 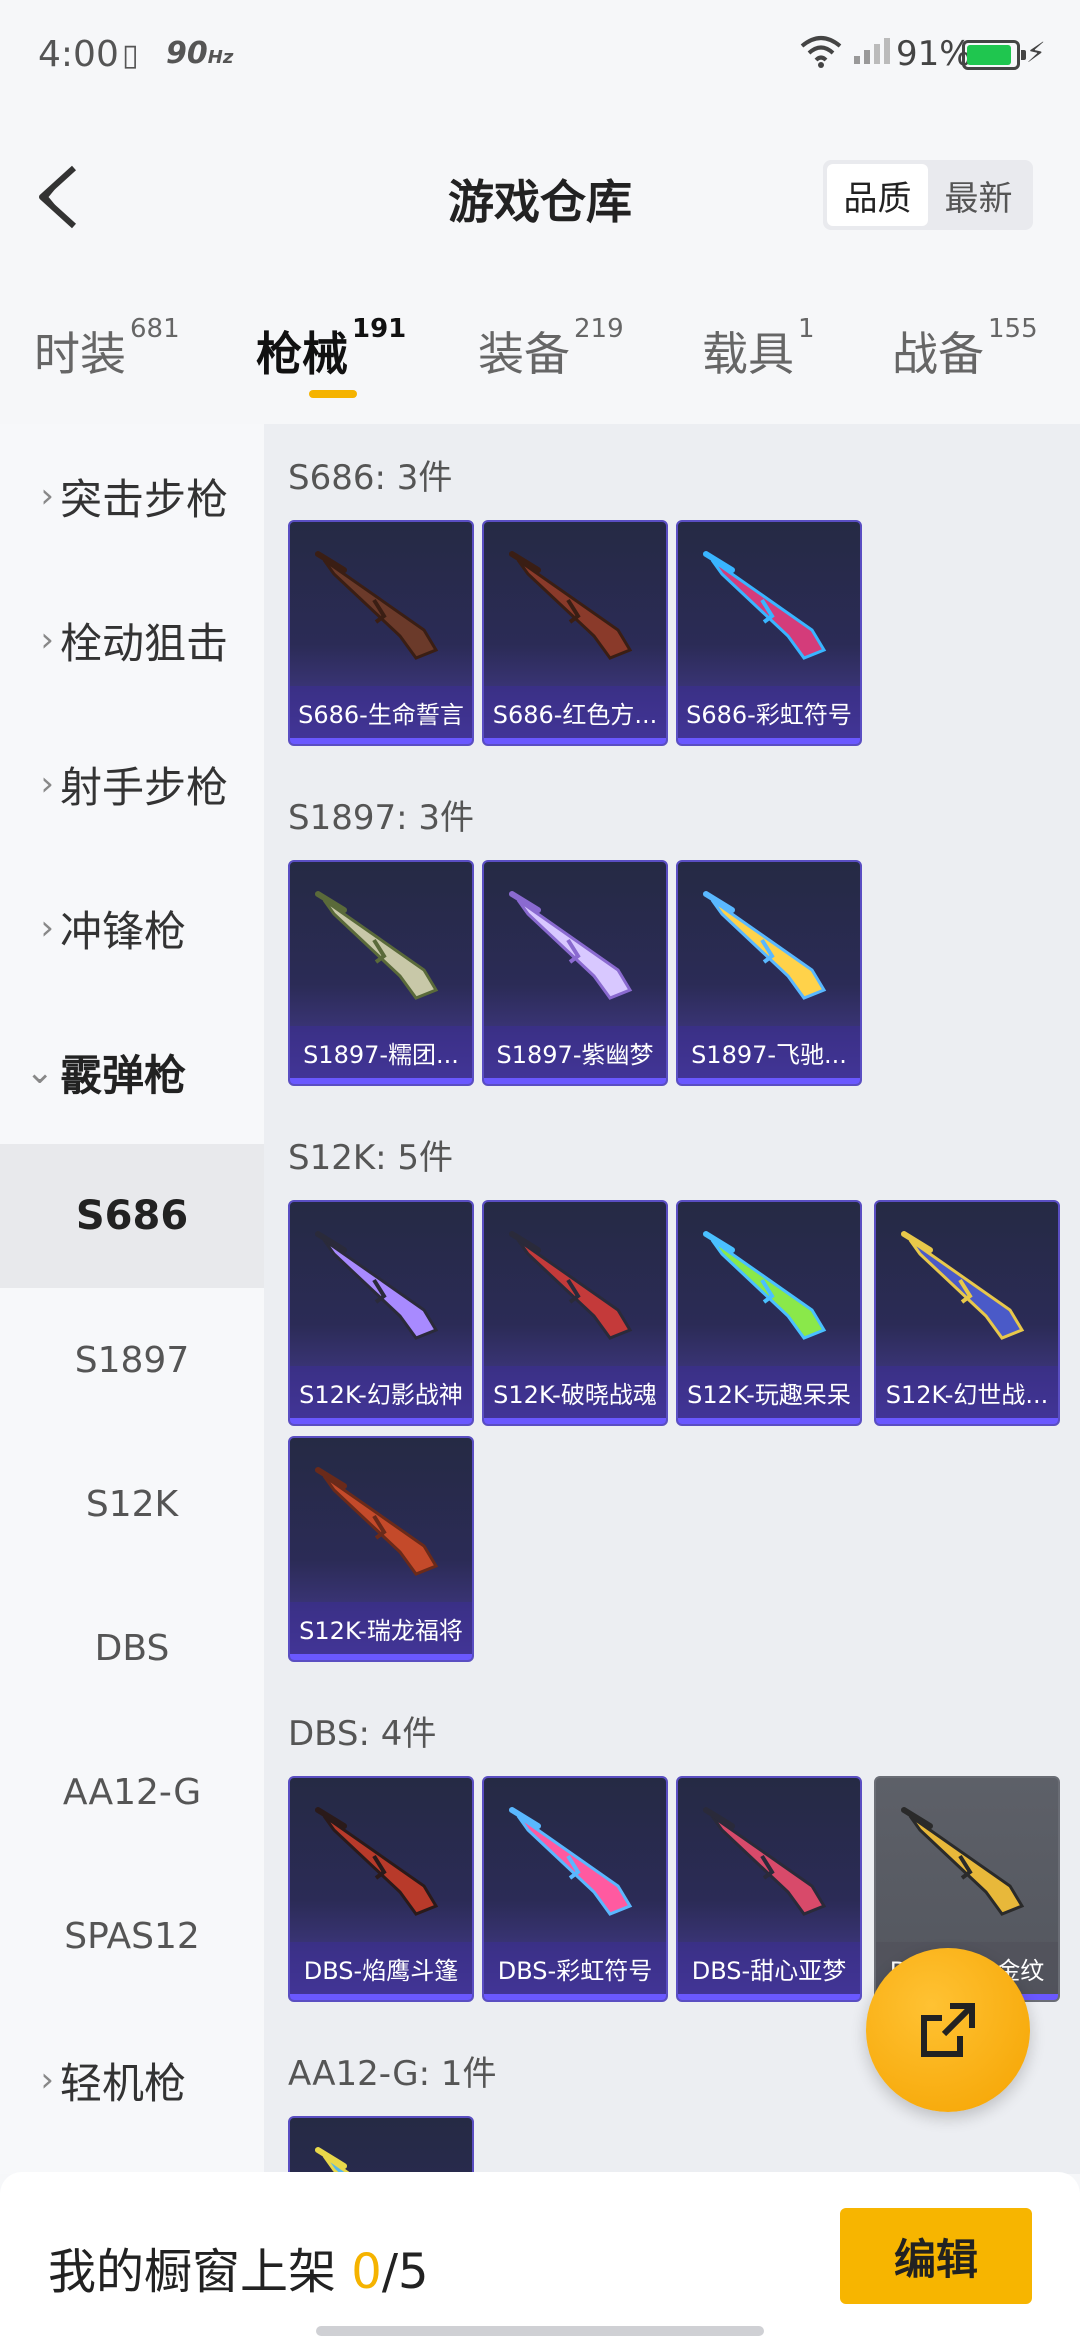 What do you see at coordinates (540, 2256) in the screenshot?
I see `bottom-bar: 我的橱窗上架 0/5 编辑` at bounding box center [540, 2256].